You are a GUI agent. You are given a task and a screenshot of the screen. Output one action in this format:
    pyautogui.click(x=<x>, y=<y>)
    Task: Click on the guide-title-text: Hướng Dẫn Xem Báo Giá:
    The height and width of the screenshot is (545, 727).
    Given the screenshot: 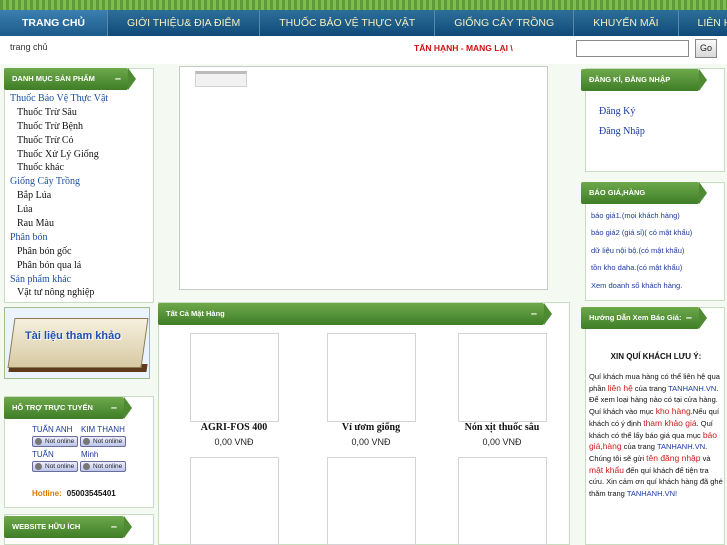 What is the action you would take?
    pyautogui.click(x=635, y=317)
    